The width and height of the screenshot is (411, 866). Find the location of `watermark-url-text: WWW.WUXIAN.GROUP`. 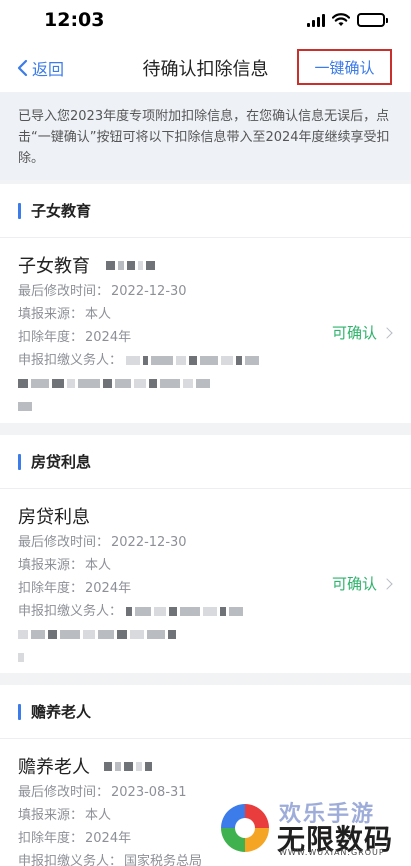

watermark-url-text: WWW.WUXIAN.GROUP is located at coordinates (332, 852).